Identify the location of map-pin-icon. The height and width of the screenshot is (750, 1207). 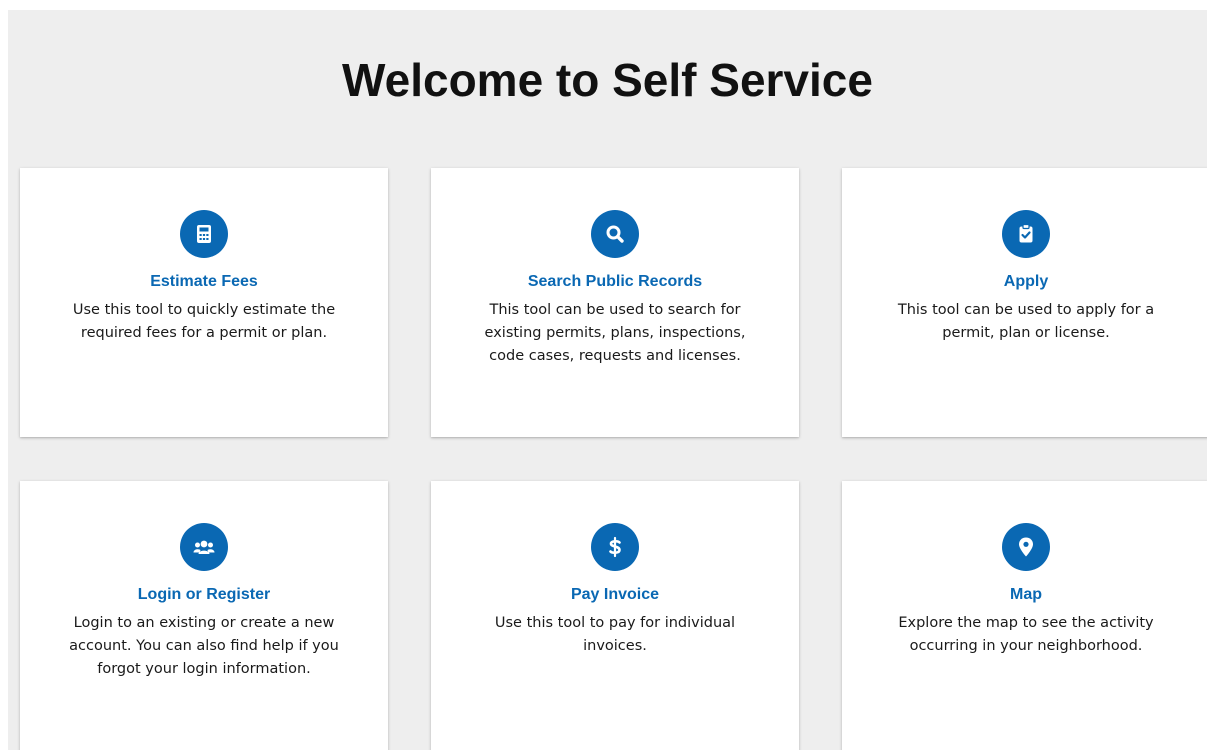
(1026, 547).